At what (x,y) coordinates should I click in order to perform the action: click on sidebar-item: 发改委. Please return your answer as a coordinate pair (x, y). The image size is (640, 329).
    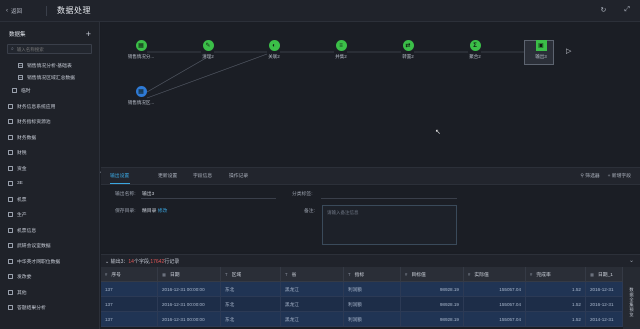
    Looking at the image, I should click on (49, 277).